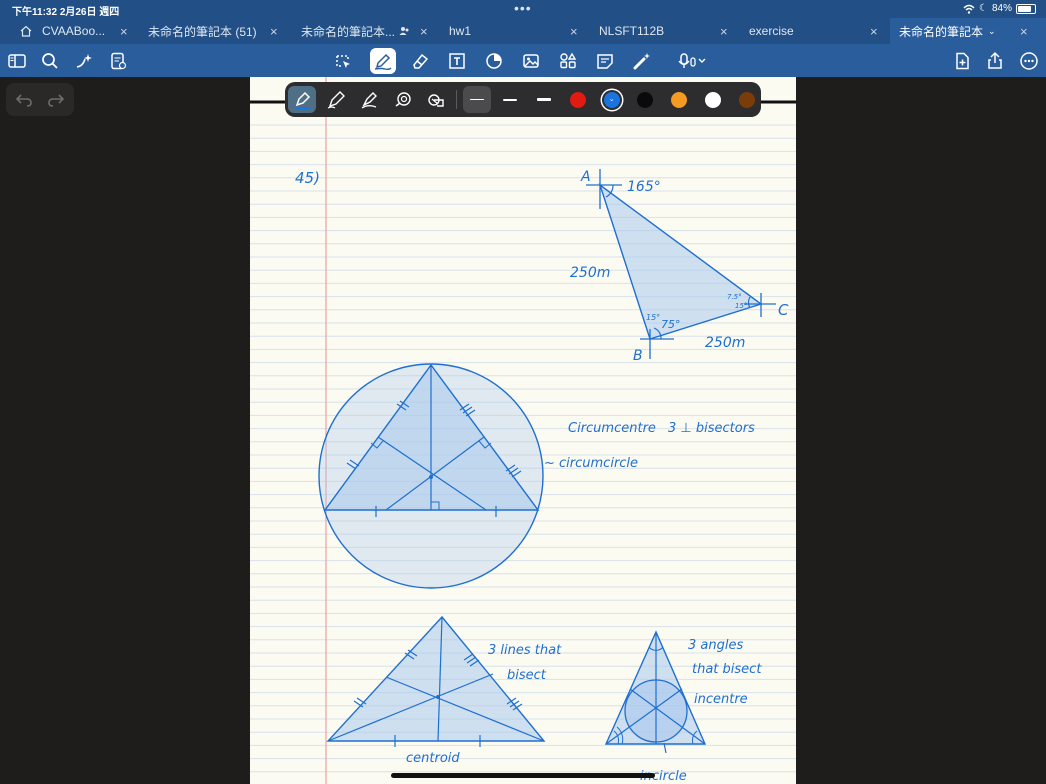  What do you see at coordinates (431, 476) in the screenshot?
I see `circumcircle-figure` at bounding box center [431, 476].